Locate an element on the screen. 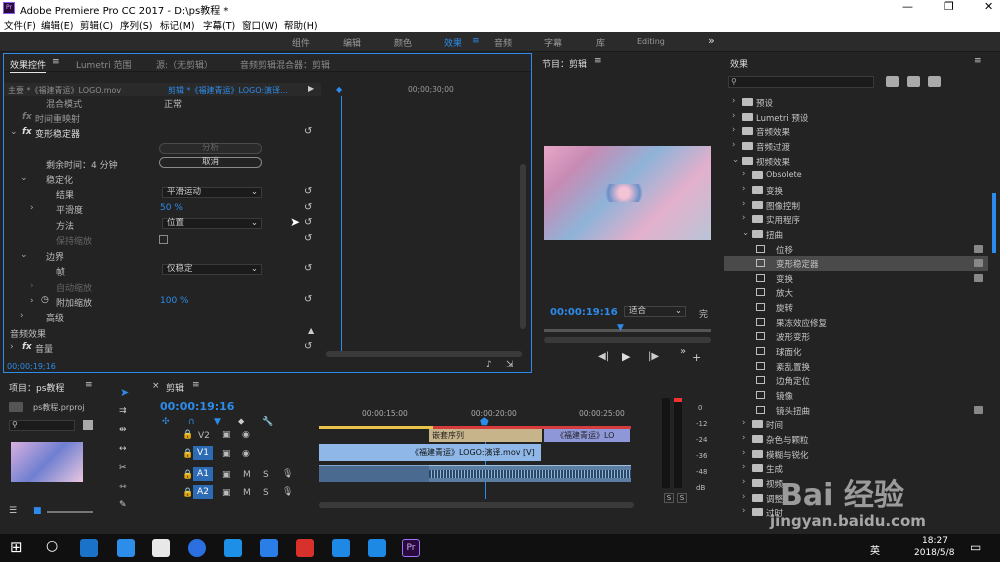 This screenshot has width=1000, height=562. workspace-editing: 编辑 is located at coordinates (352, 42).